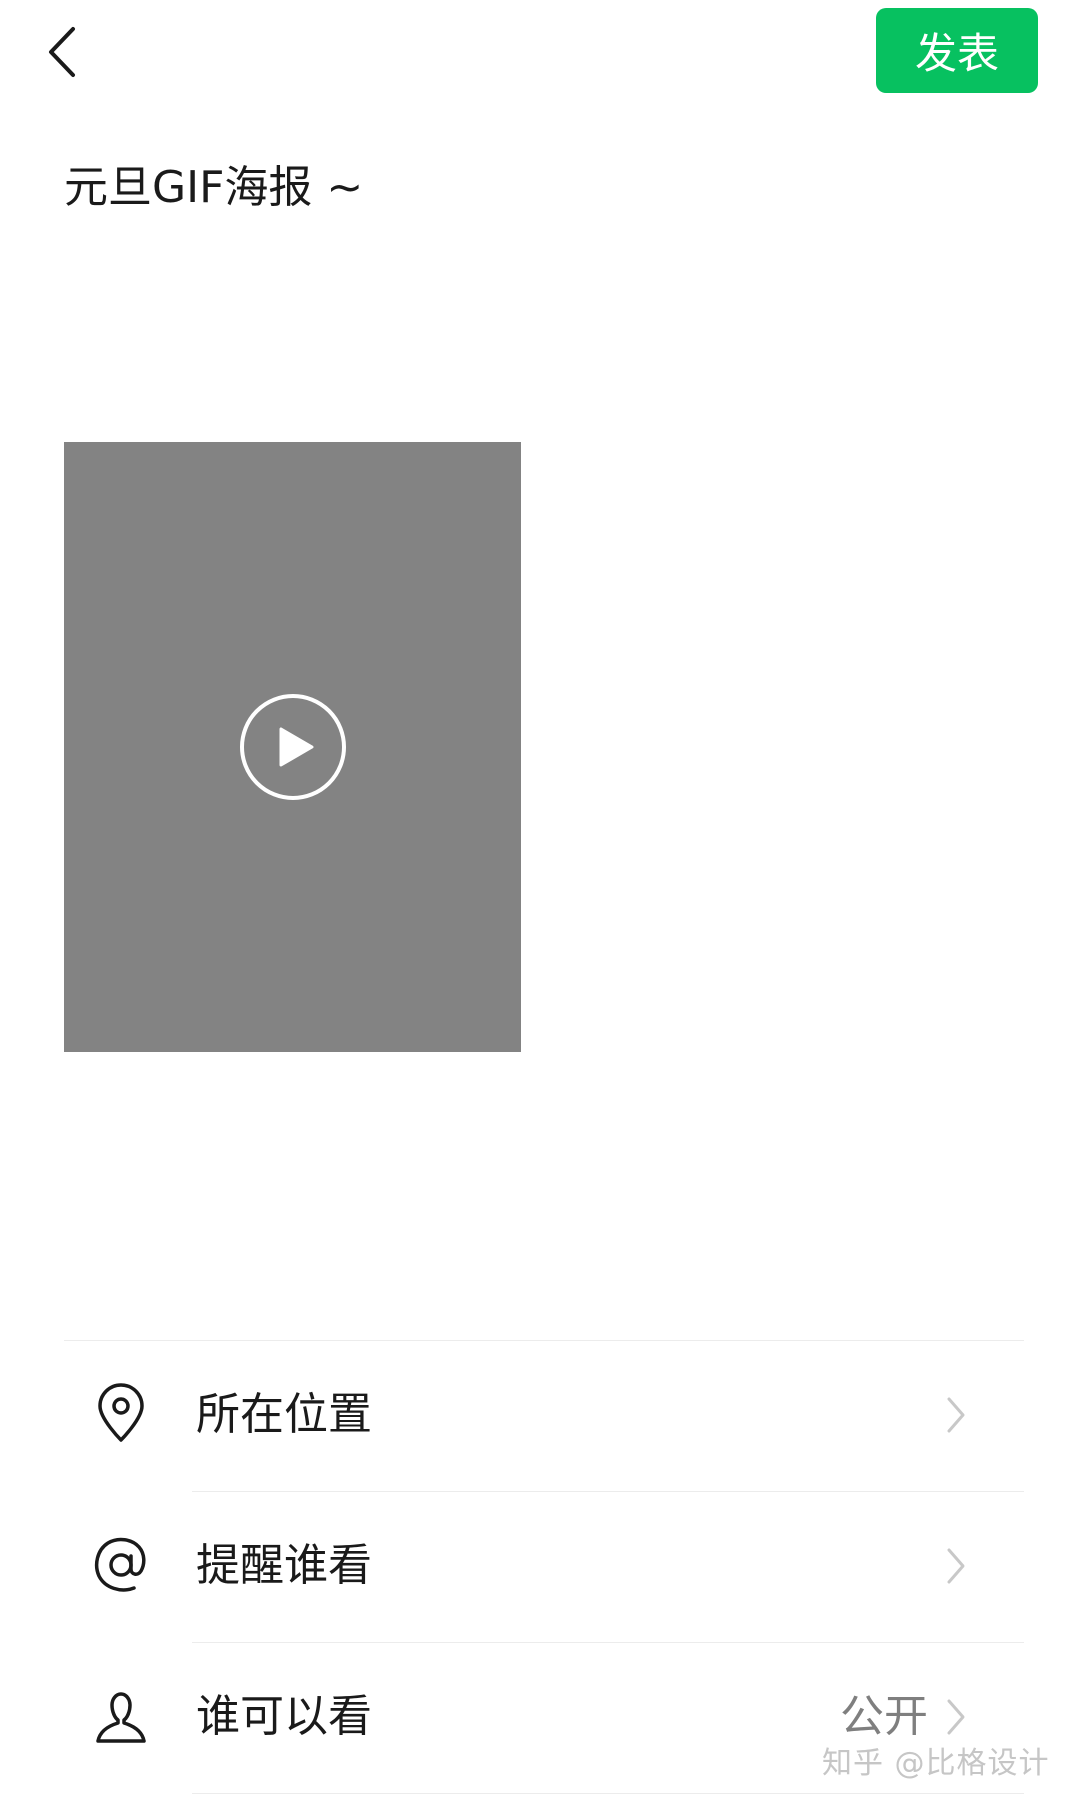  I want to click on back-button, so click(62, 52).